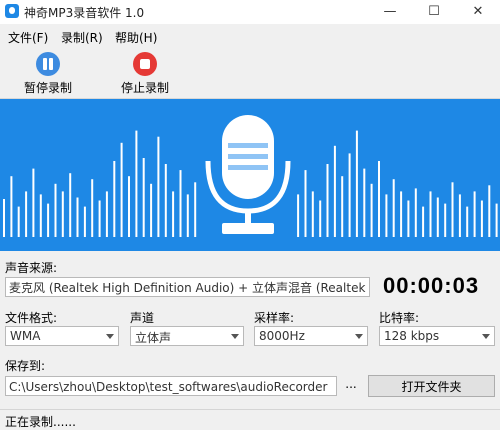 This screenshot has height=430, width=500. I want to click on samplerate-label: 采样率:, so click(274, 318).